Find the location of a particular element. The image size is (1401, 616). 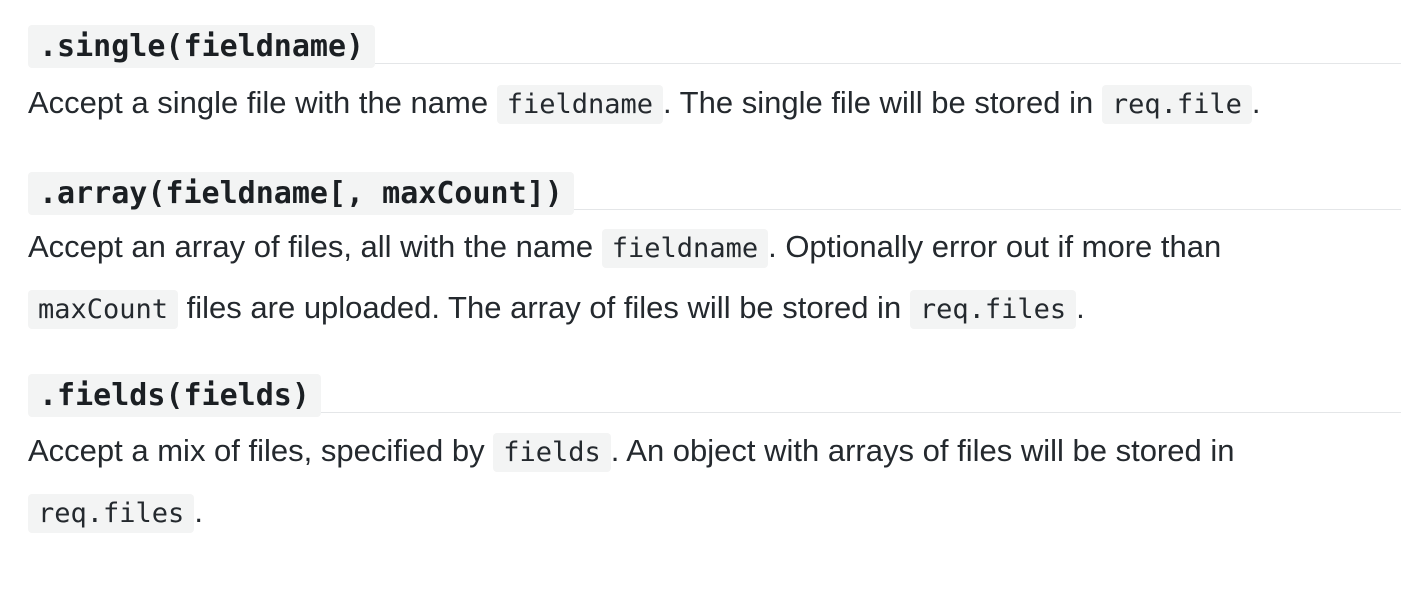

inline-code: req.file is located at coordinates (1176, 104).